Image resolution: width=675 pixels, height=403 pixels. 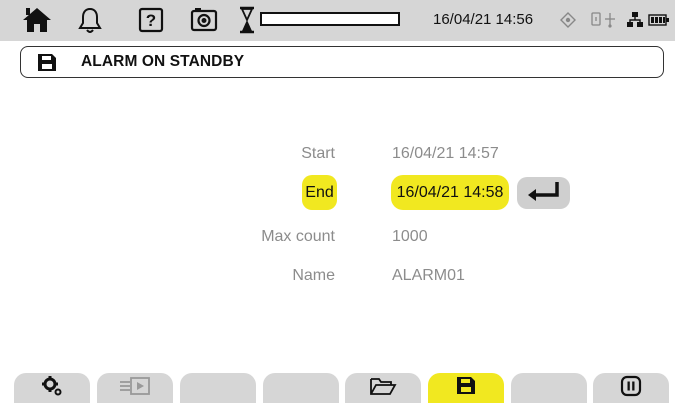 I want to click on settings-icon, so click(x=52, y=388).